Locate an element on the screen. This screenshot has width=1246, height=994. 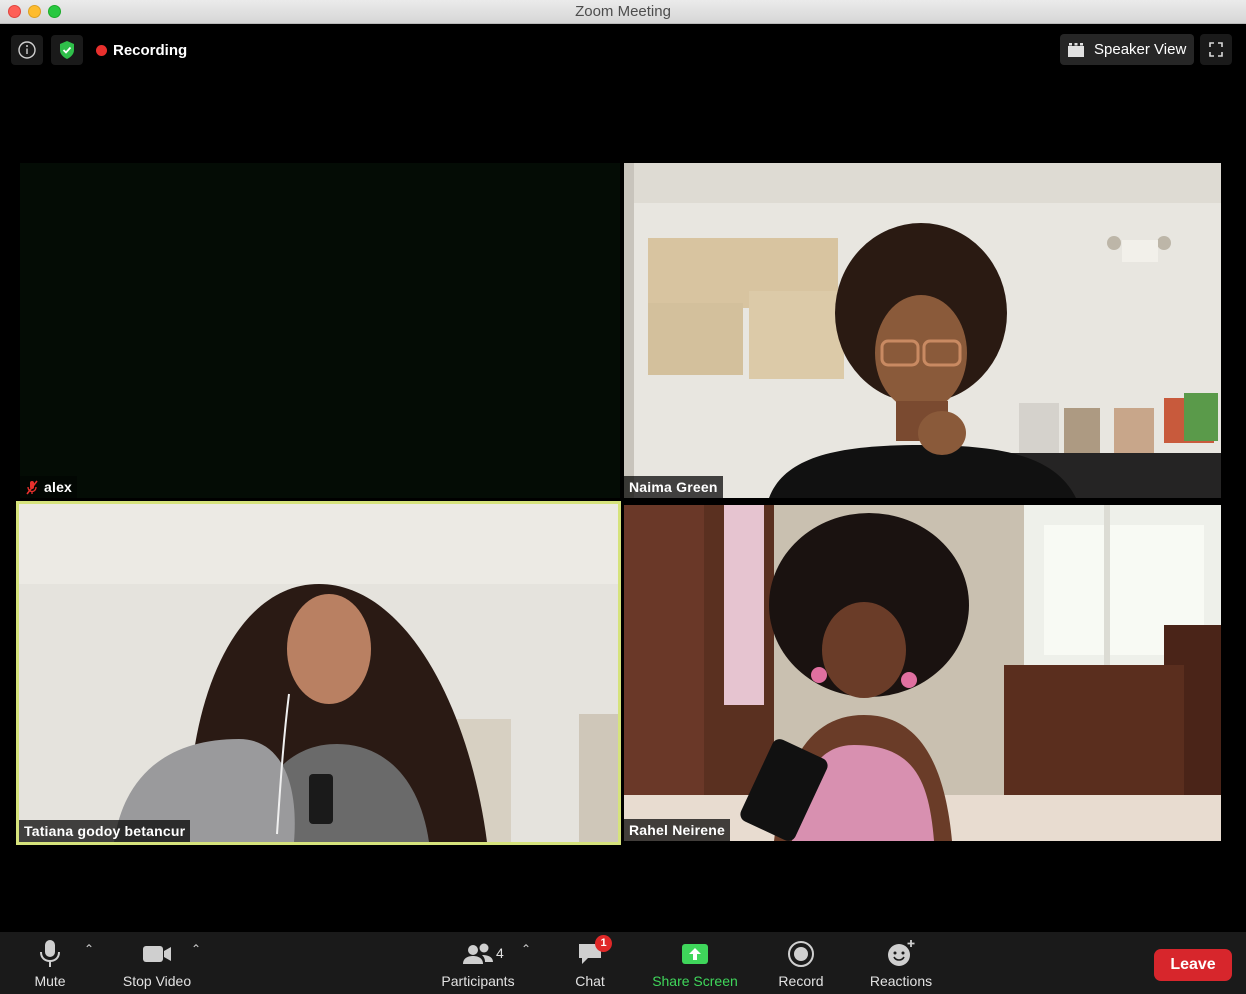
participants-options-caret: ⌃ is located at coordinates (526, 949).